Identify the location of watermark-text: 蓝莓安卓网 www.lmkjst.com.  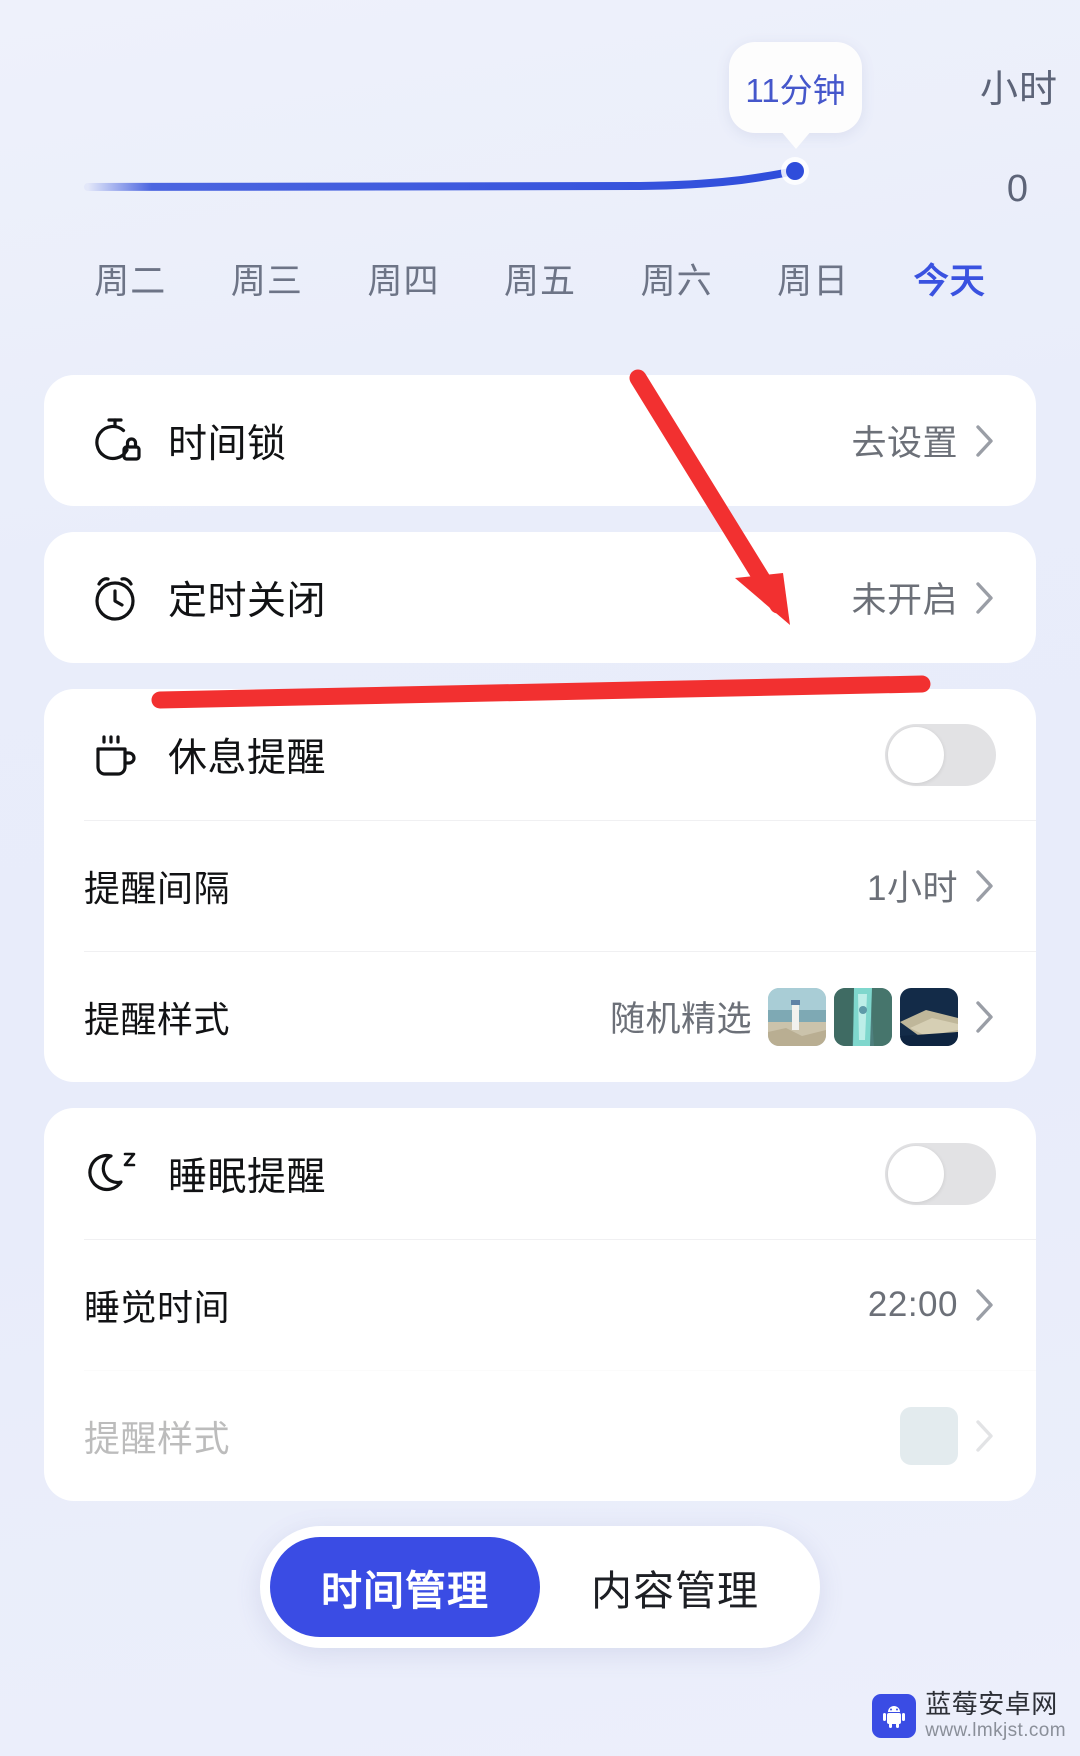
(995, 1715).